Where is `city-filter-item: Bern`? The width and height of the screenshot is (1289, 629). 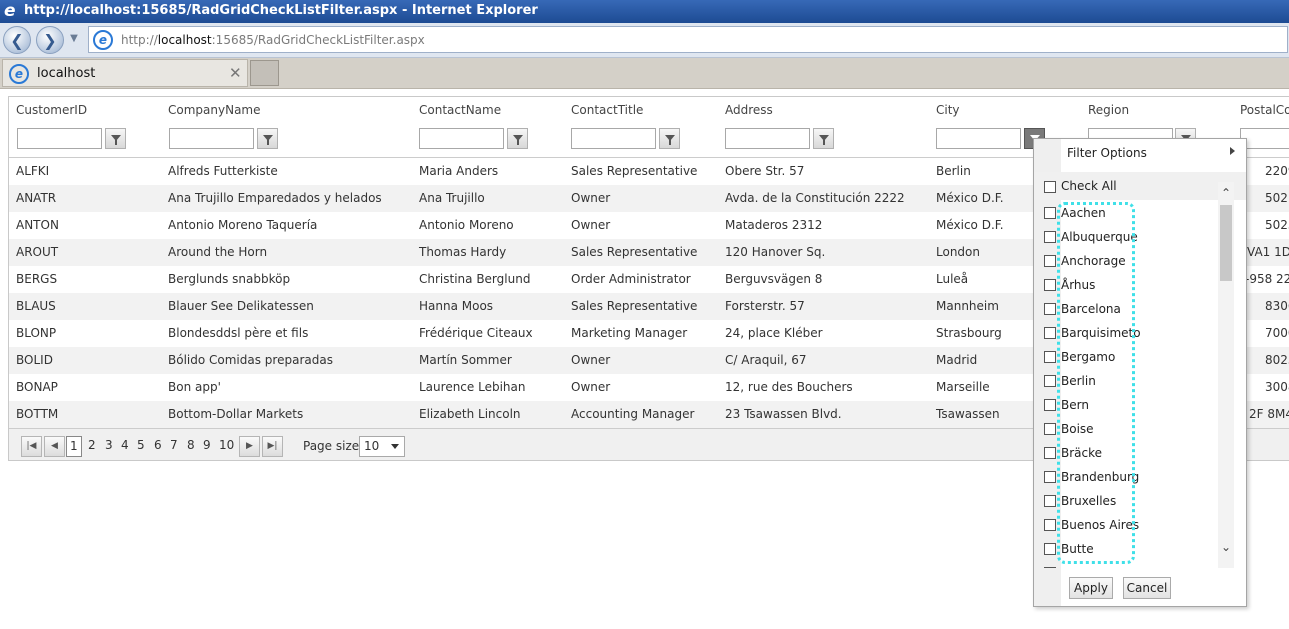 city-filter-item: Bern is located at coordinates (1134, 406).